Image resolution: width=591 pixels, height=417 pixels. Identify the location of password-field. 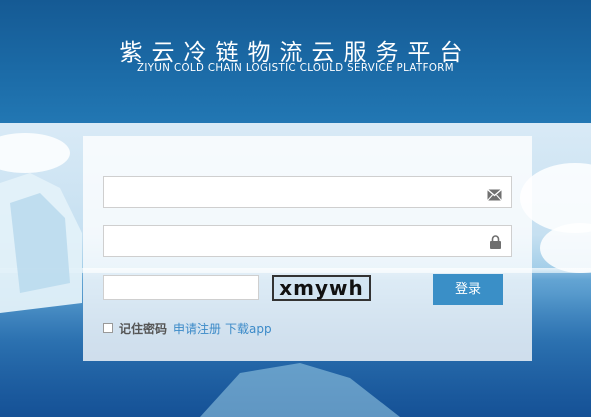
(307, 241).